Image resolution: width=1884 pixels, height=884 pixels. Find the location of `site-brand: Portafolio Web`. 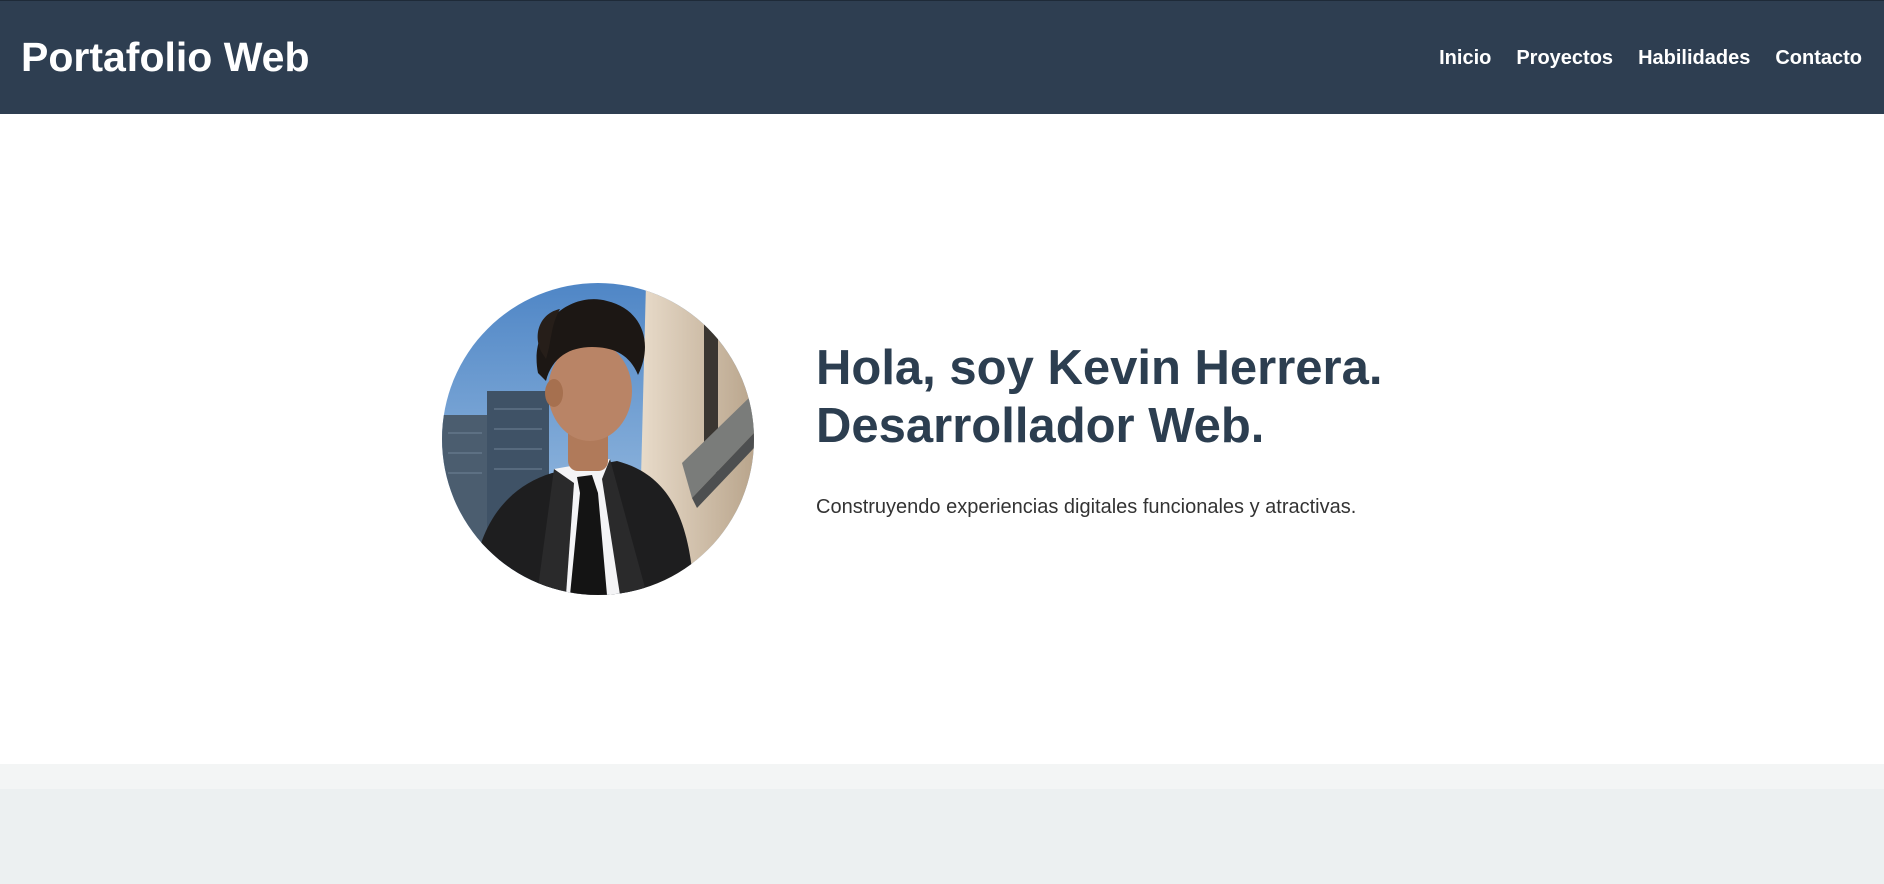

site-brand: Portafolio Web is located at coordinates (165, 57).